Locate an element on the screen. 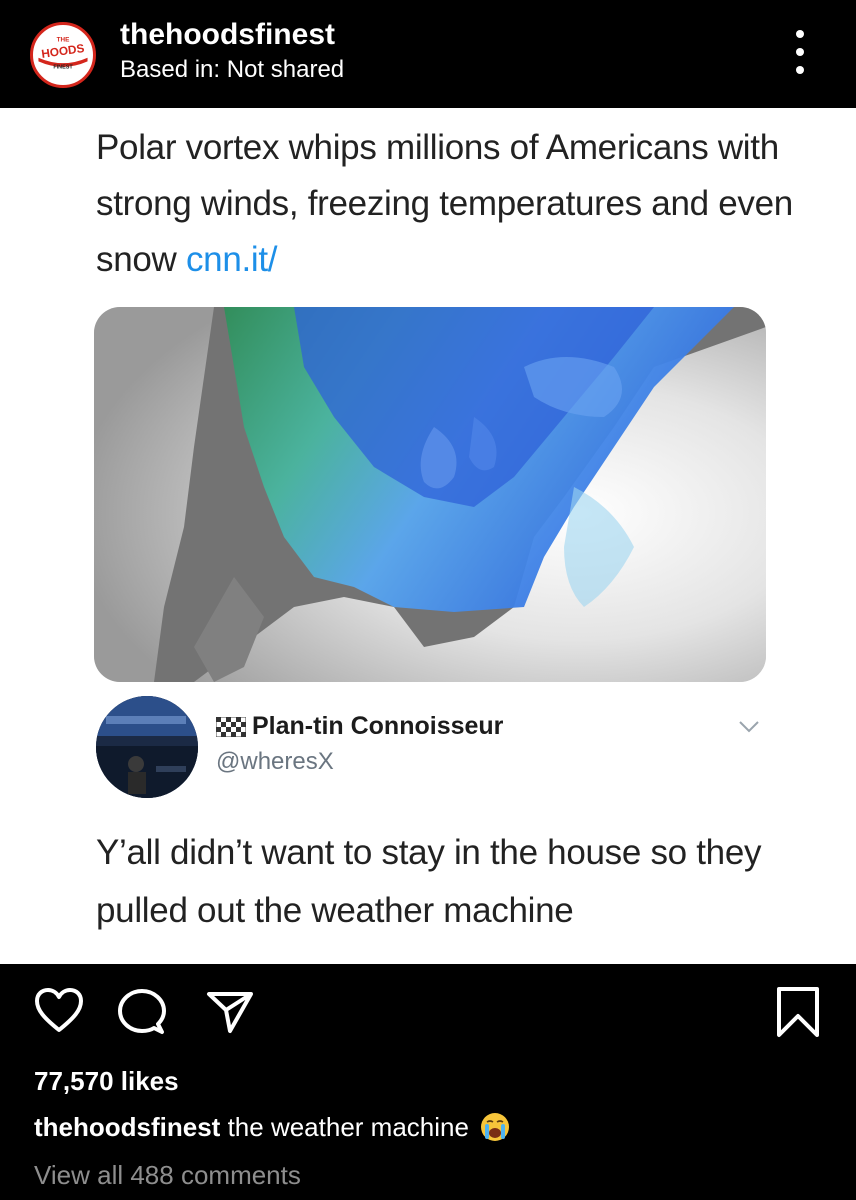 The image size is (856, 1200). bookmark-icon is located at coordinates (798, 1012).